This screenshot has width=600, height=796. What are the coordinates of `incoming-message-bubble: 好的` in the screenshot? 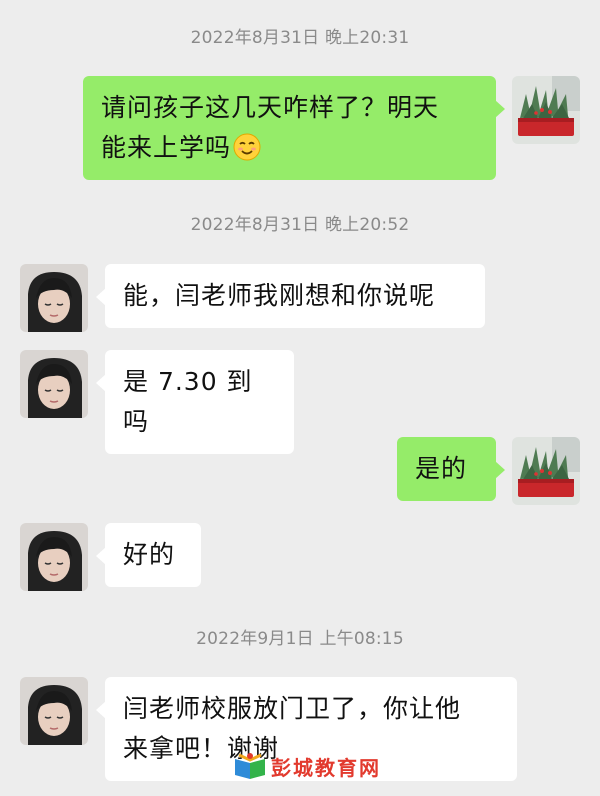 It's located at (148, 555).